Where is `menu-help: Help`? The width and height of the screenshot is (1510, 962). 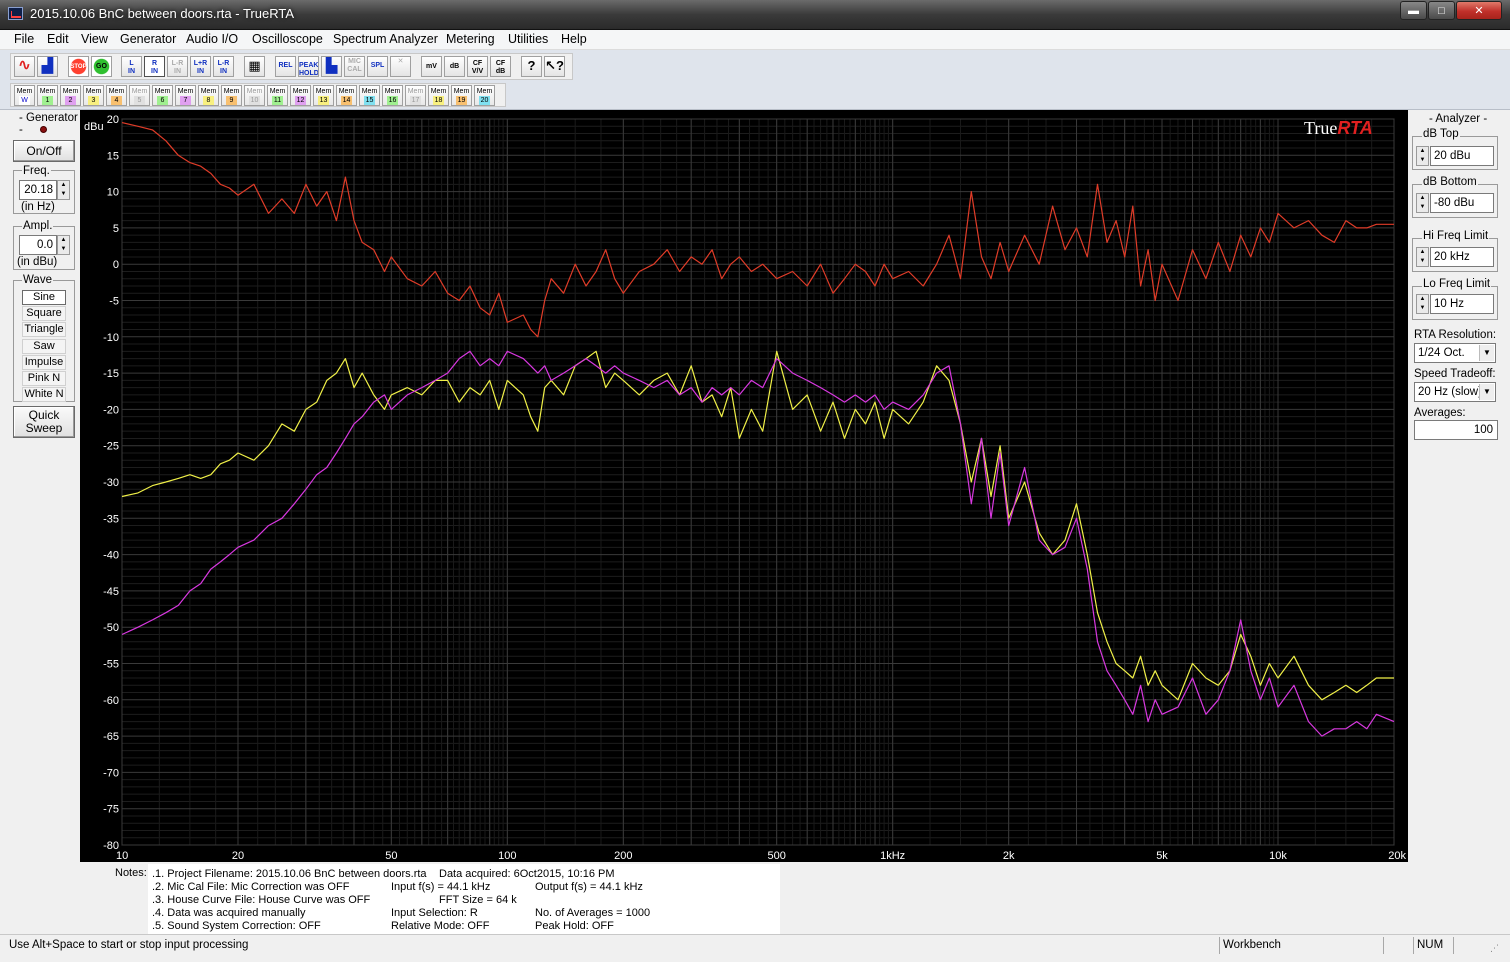 menu-help: Help is located at coordinates (574, 39).